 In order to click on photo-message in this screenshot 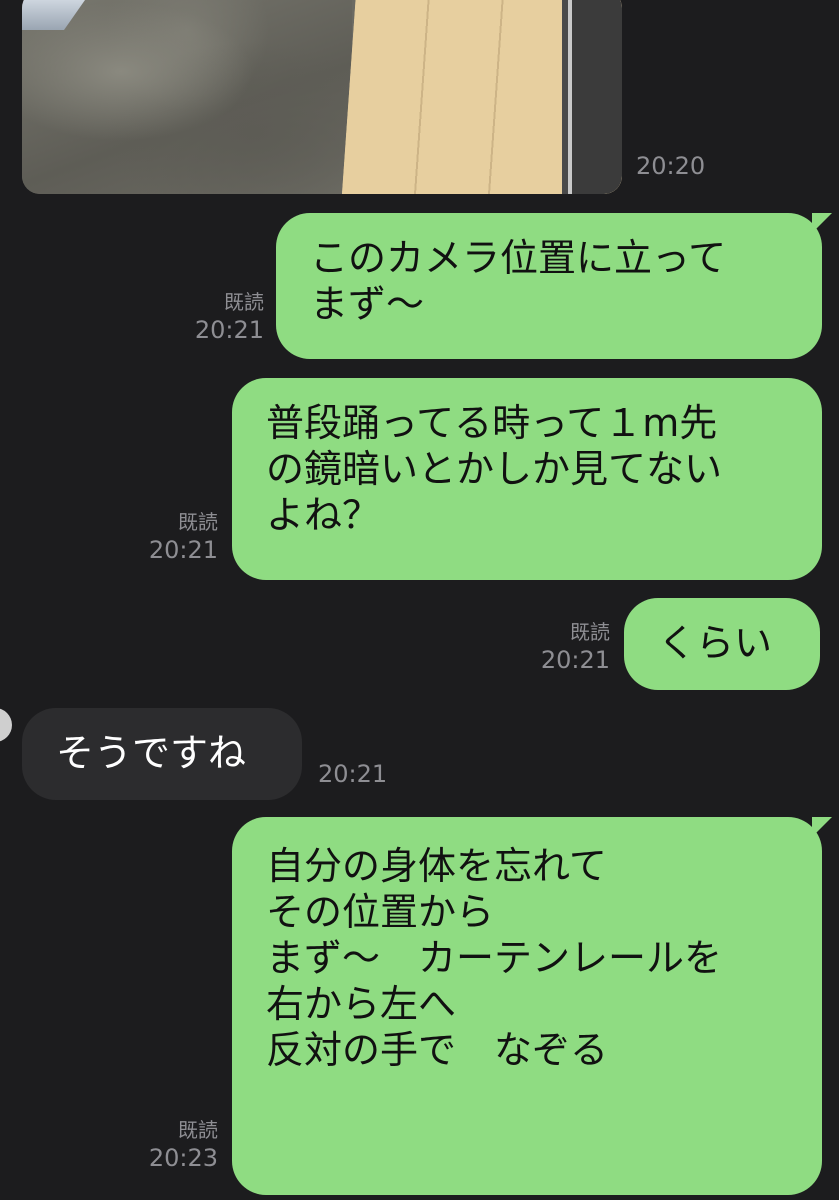, I will do `click(322, 97)`.